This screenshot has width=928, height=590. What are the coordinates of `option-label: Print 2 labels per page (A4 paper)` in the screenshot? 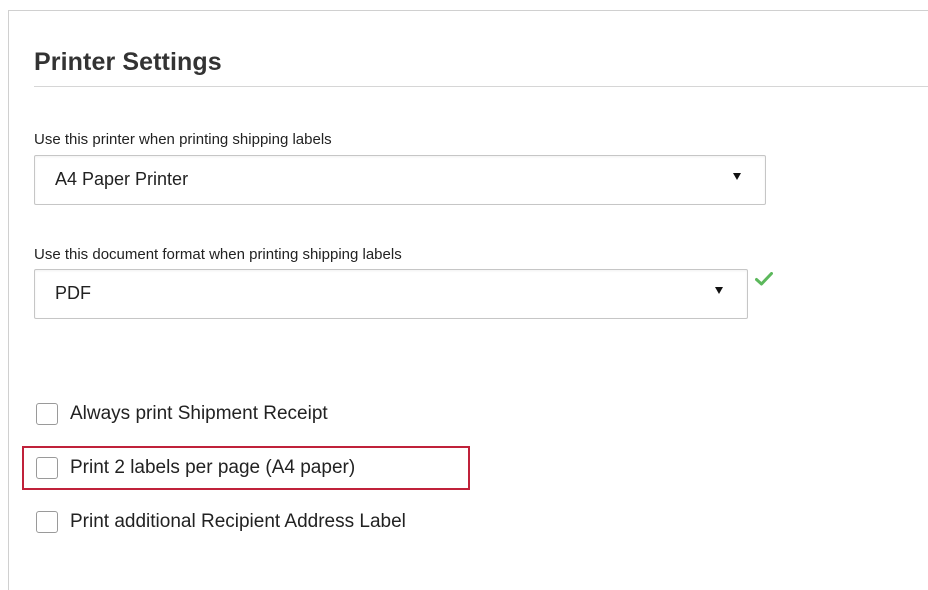 It's located at (213, 467).